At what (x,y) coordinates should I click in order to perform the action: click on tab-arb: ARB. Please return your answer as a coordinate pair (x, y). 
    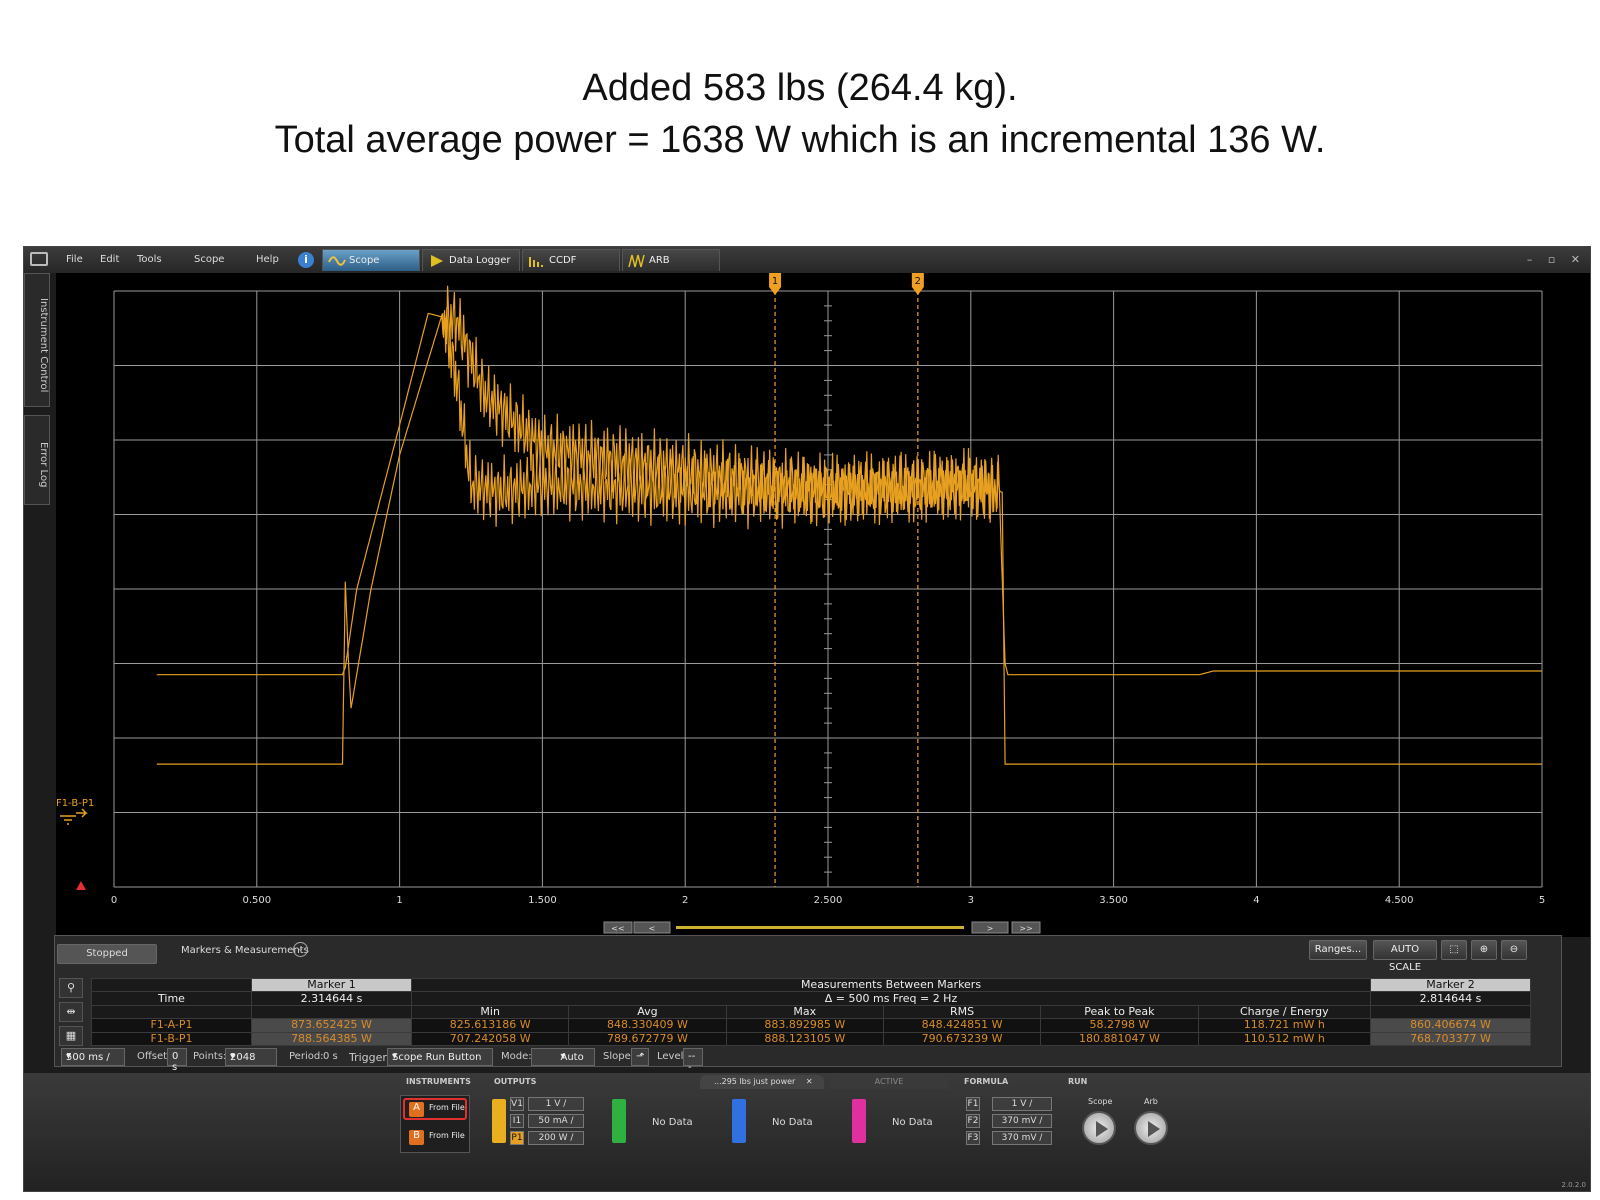
    Looking at the image, I should click on (671, 260).